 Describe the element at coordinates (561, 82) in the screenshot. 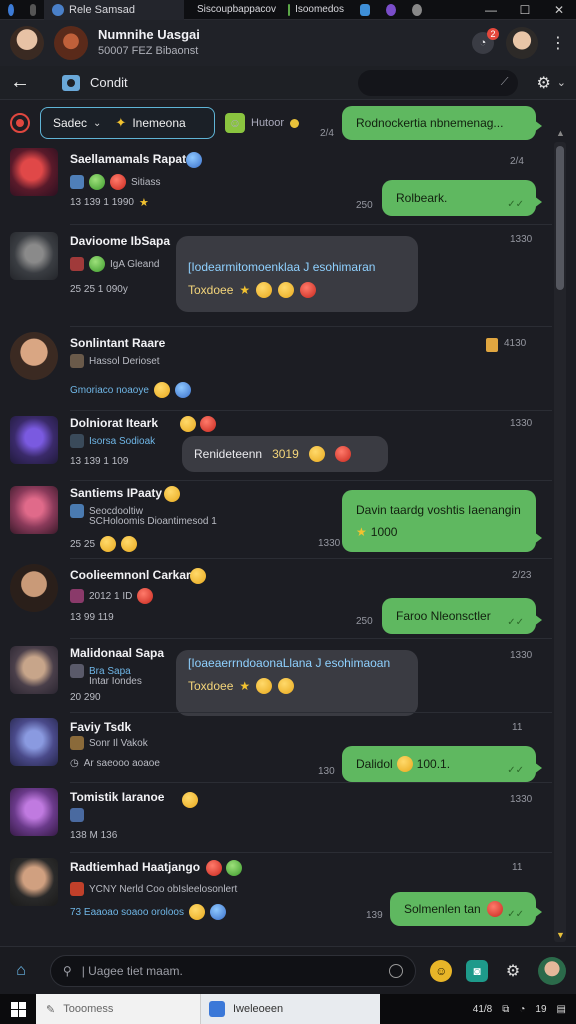

I see `chevron-down-icon: ⌄` at that location.